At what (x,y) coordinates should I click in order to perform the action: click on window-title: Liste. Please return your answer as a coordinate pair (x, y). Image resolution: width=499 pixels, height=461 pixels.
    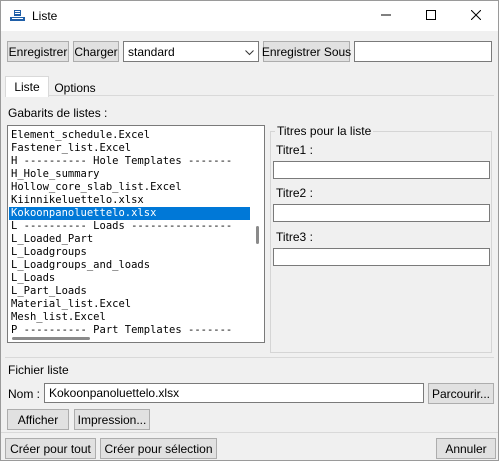
    Looking at the image, I should click on (45, 16).